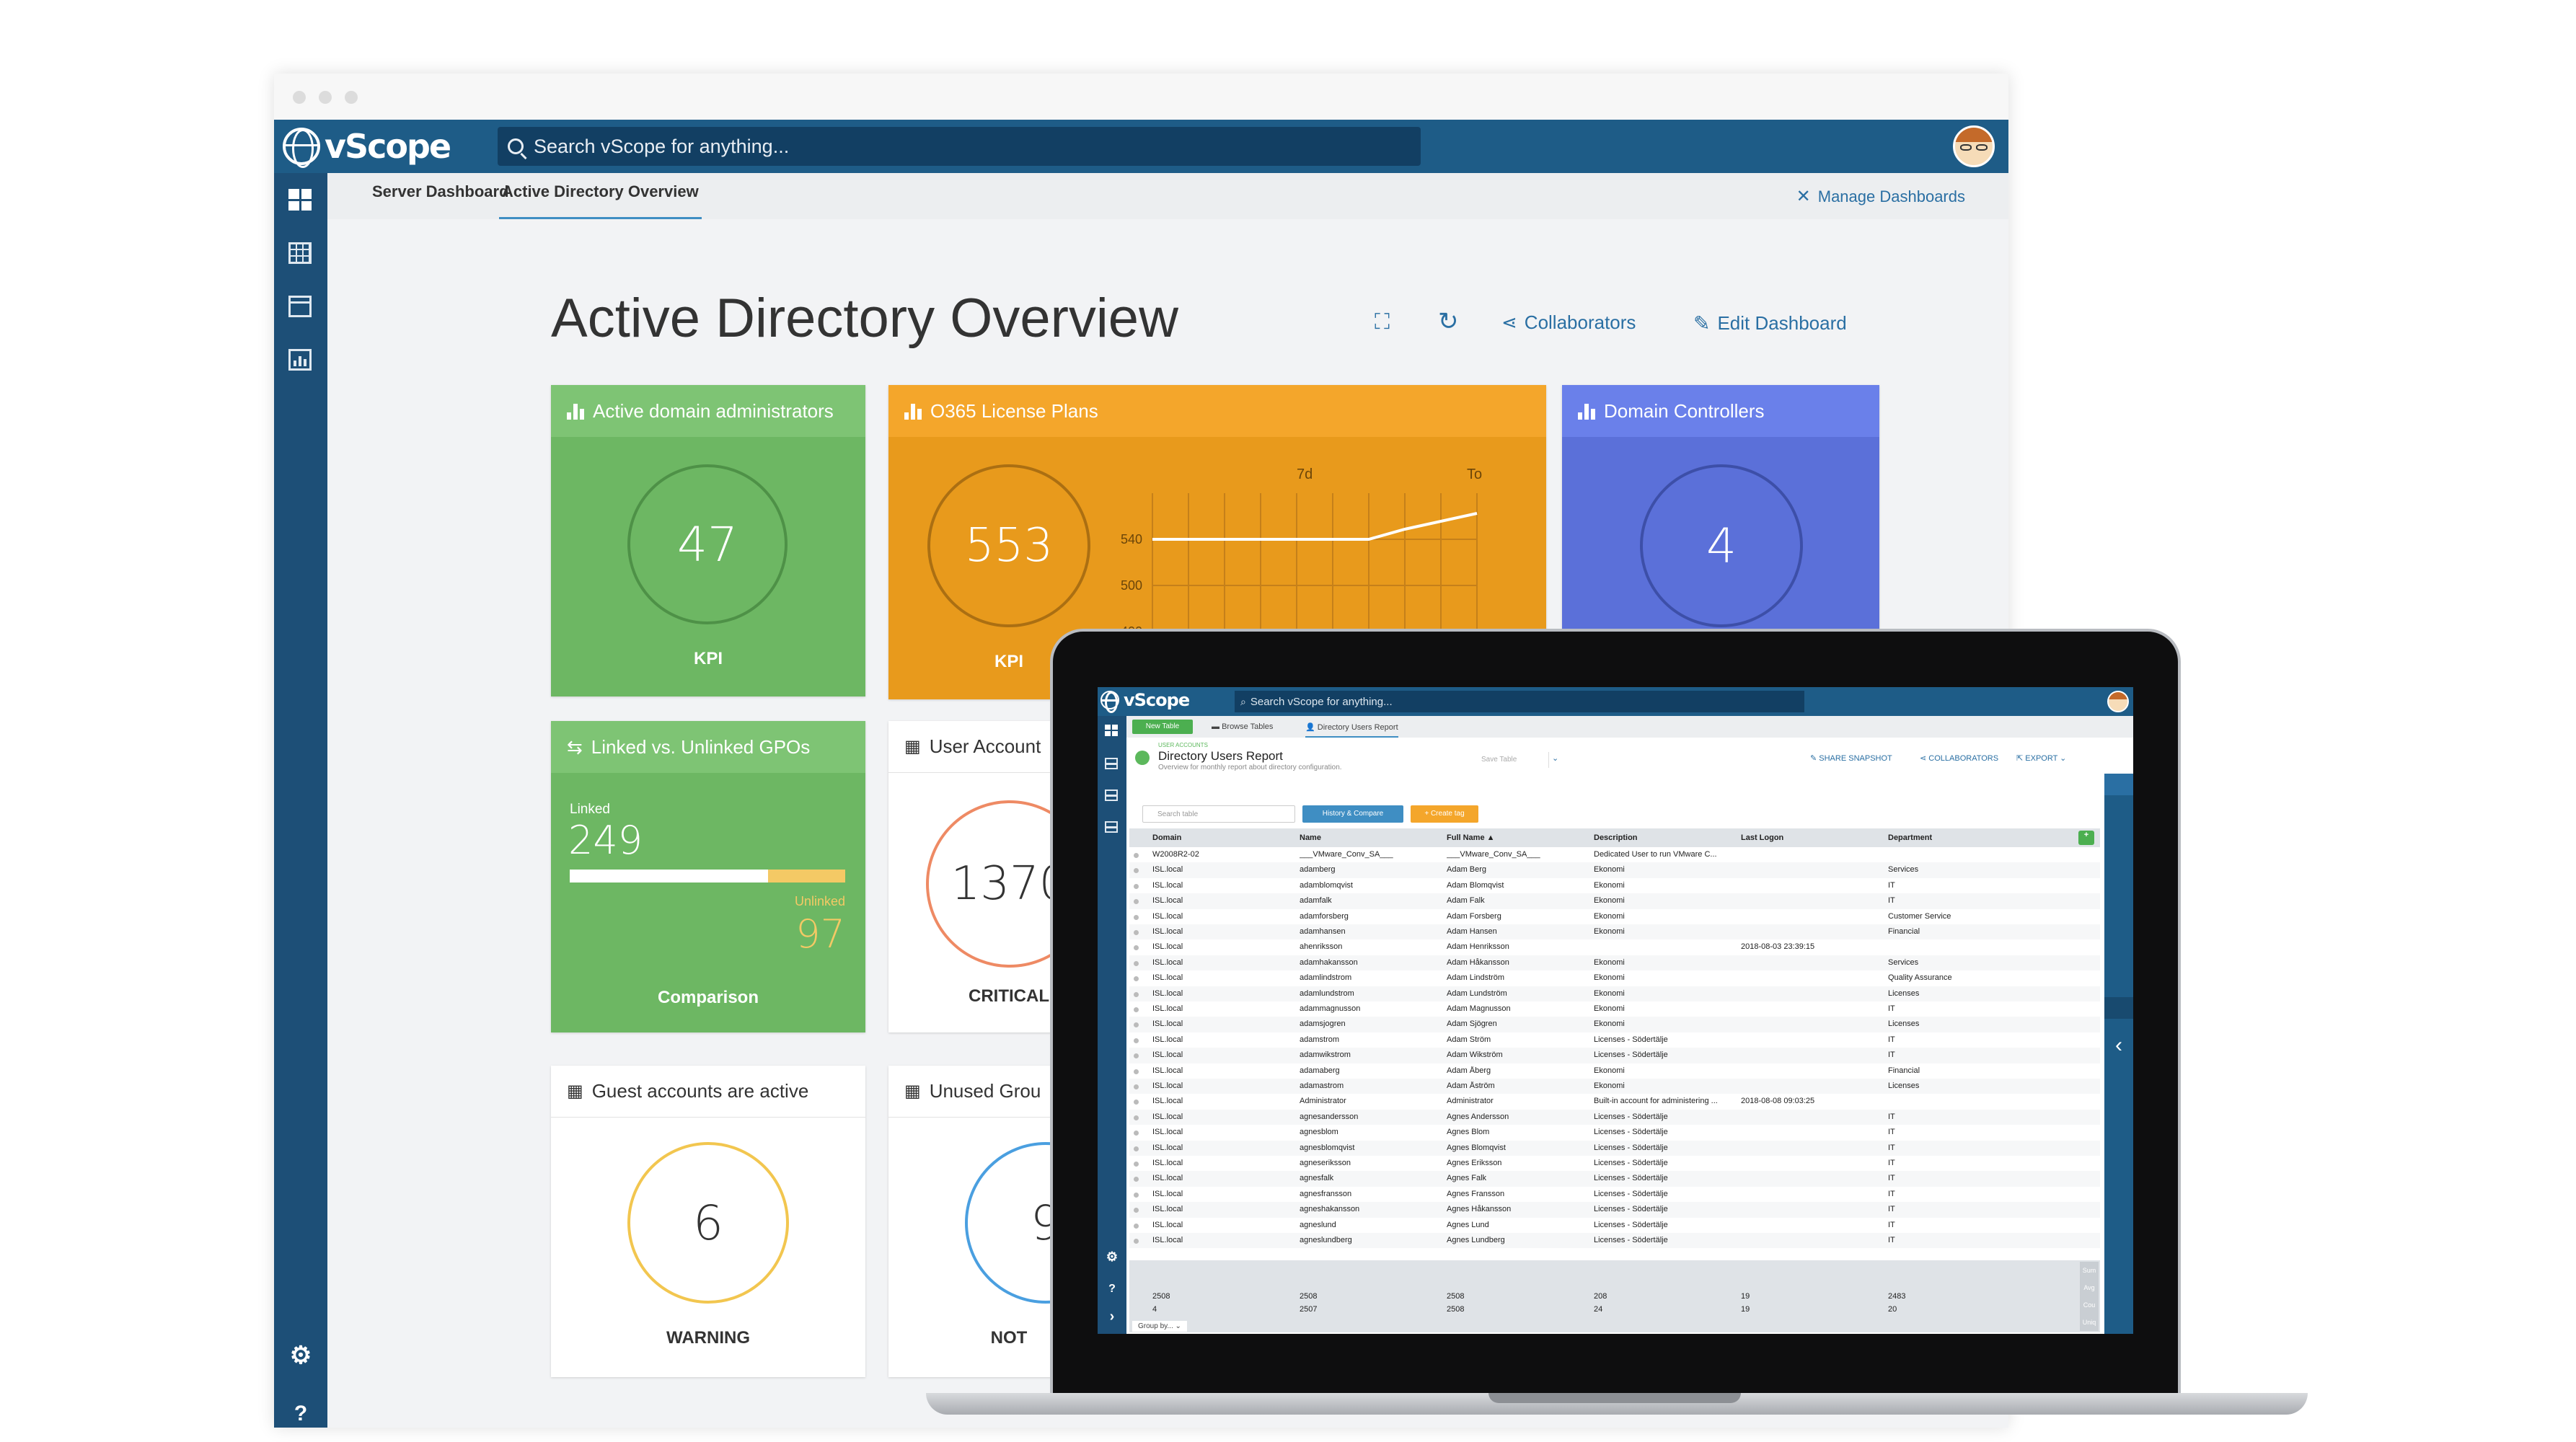 The height and width of the screenshot is (1442, 2576). What do you see at coordinates (2089, 1305) in the screenshot?
I see `summary-label: Cou` at bounding box center [2089, 1305].